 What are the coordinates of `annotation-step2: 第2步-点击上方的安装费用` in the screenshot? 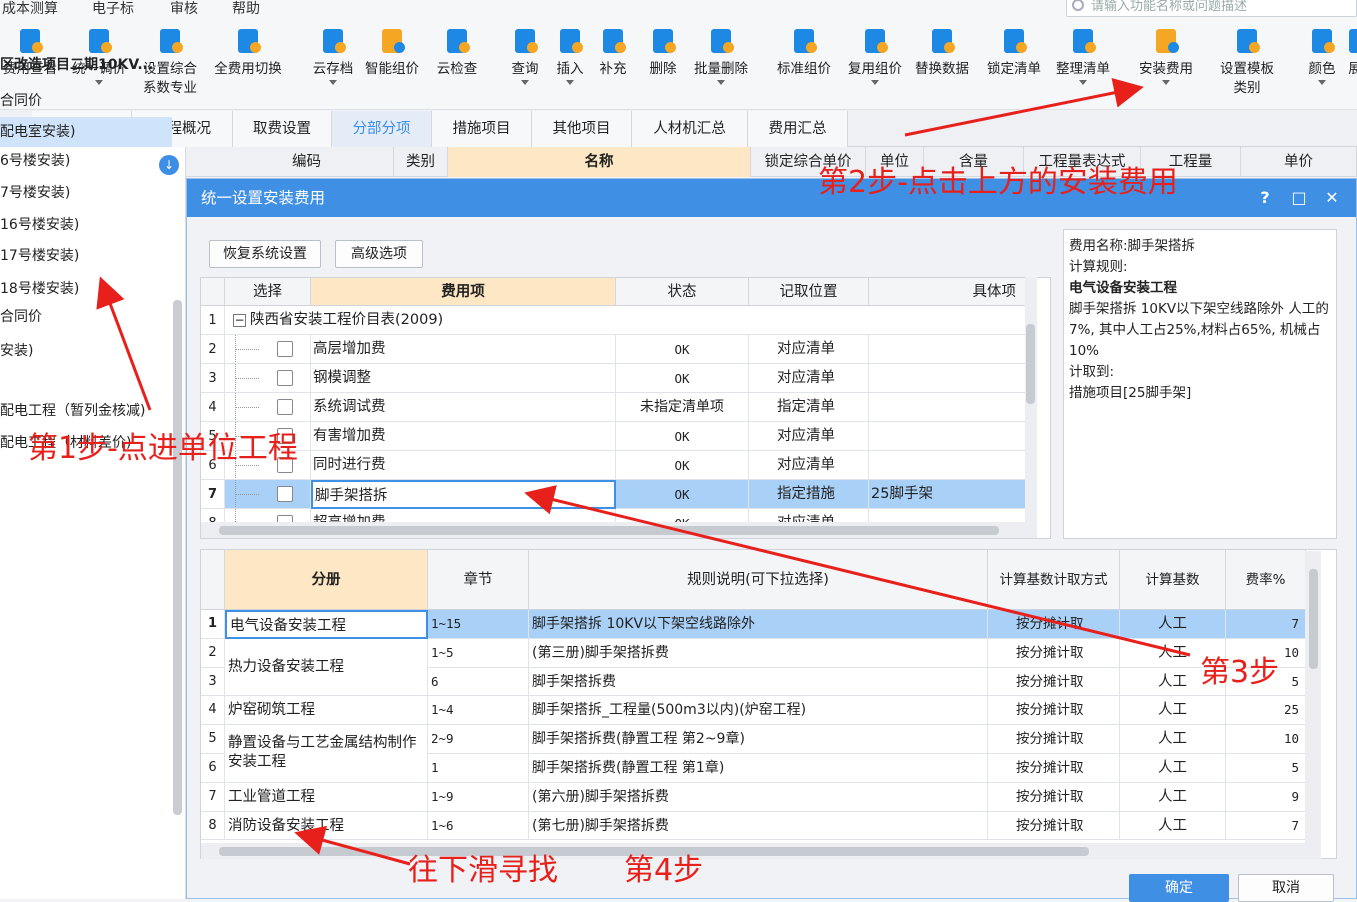 It's located at (998, 182).